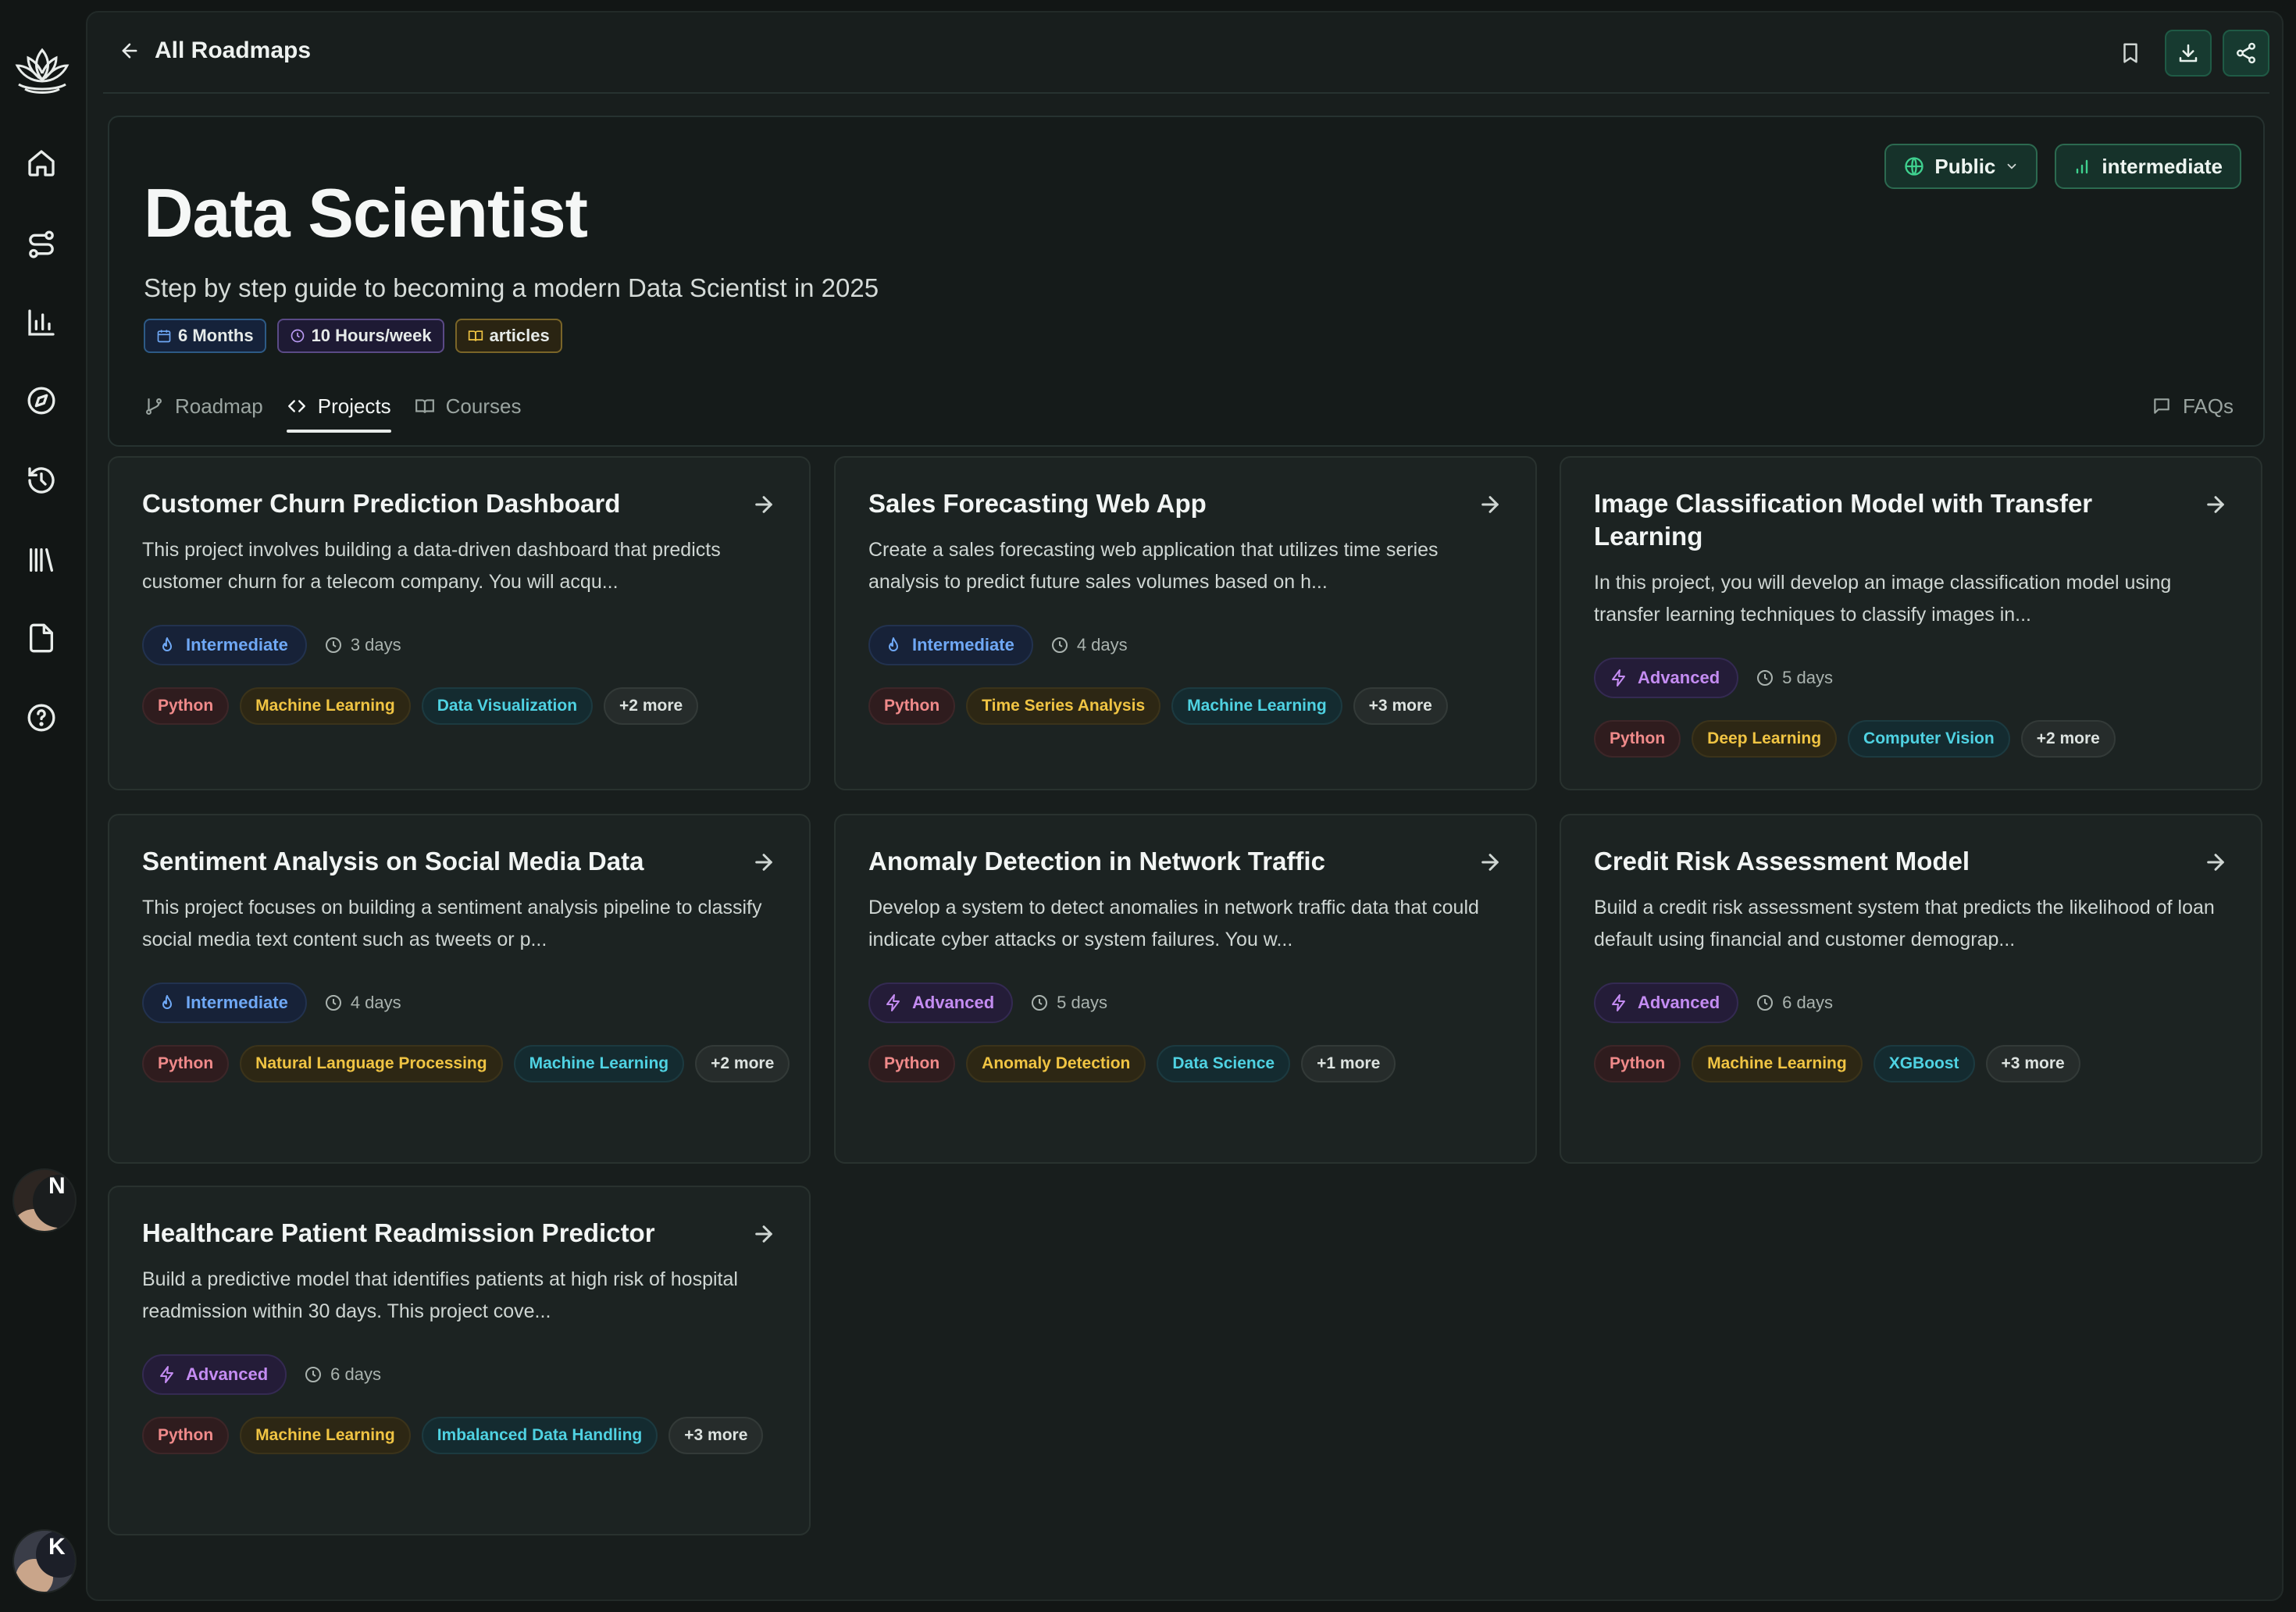 The image size is (2296, 1612). Describe the element at coordinates (1165, 504) in the screenshot. I see `project-title: Sales Forecasting Web App` at that location.